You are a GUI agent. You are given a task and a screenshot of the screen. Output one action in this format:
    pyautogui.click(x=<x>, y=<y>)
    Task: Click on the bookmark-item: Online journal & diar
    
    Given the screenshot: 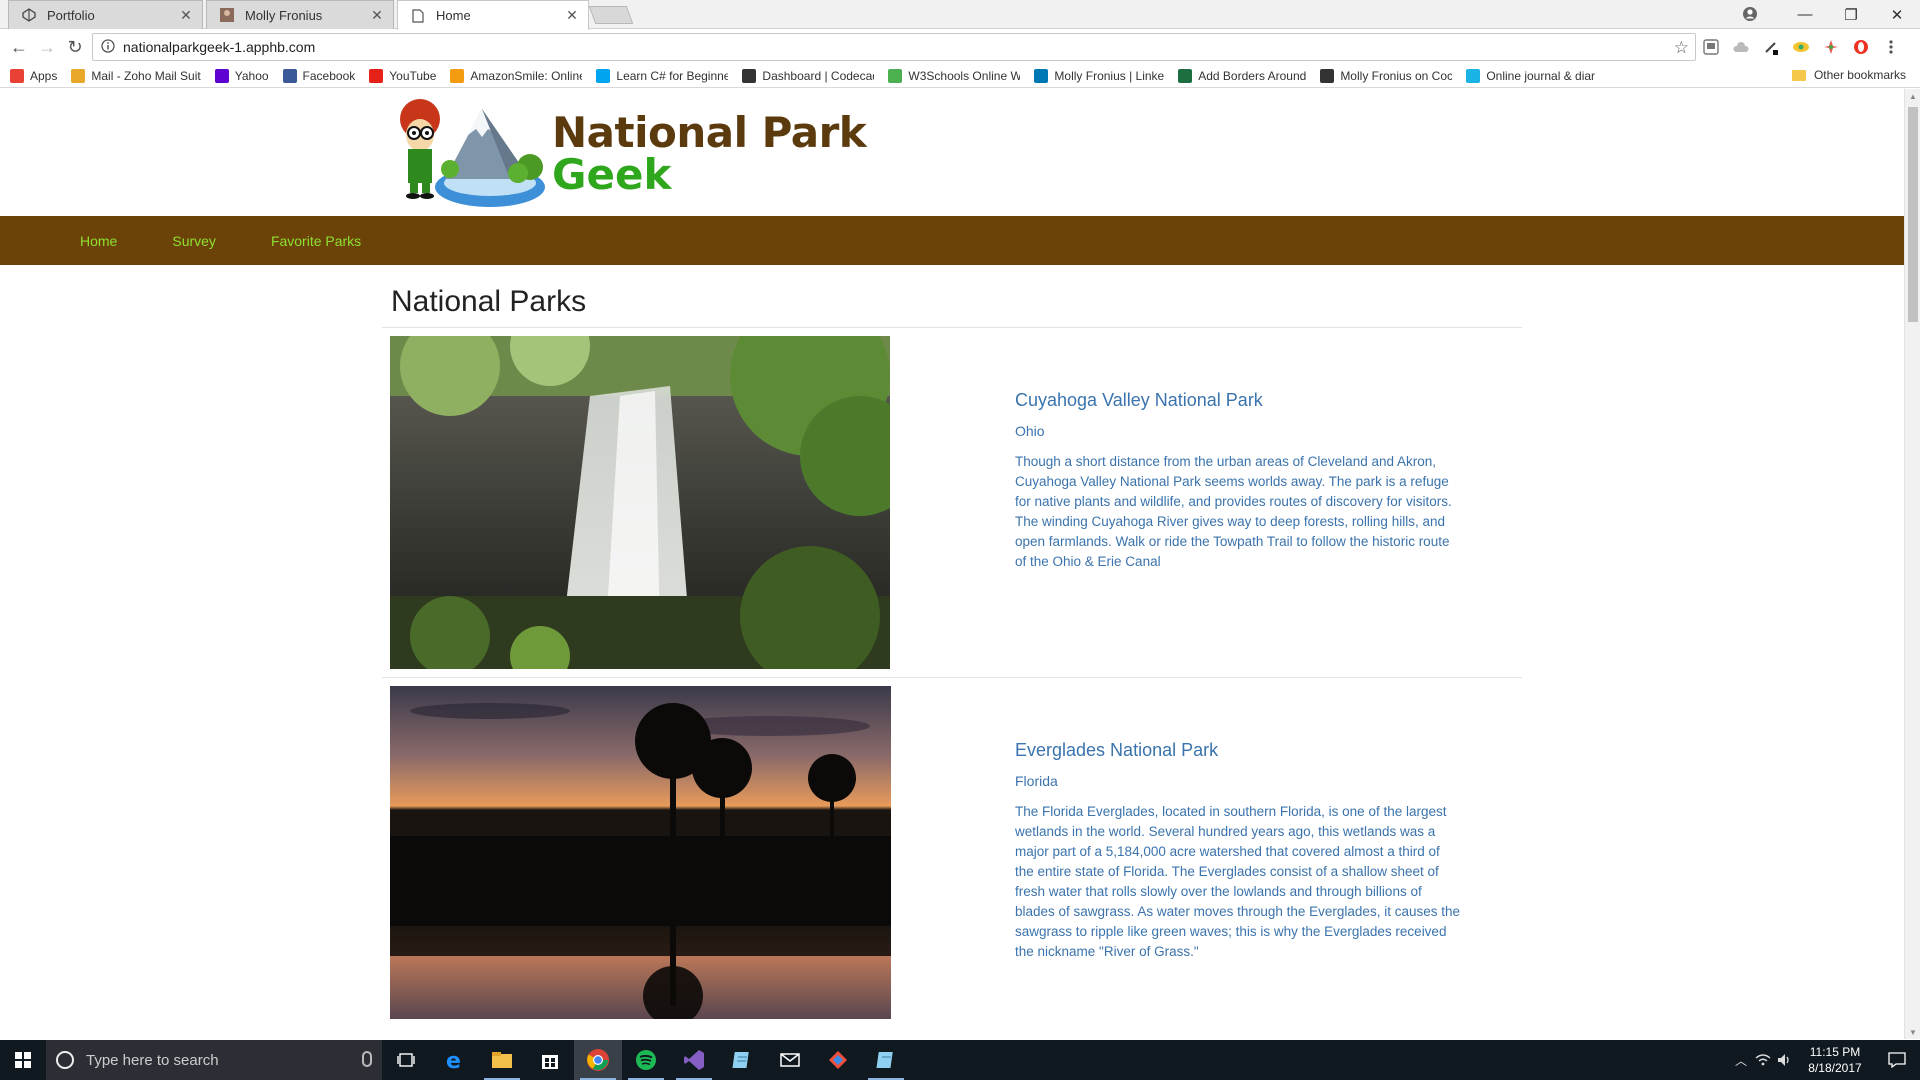 What is the action you would take?
    pyautogui.click(x=1531, y=75)
    